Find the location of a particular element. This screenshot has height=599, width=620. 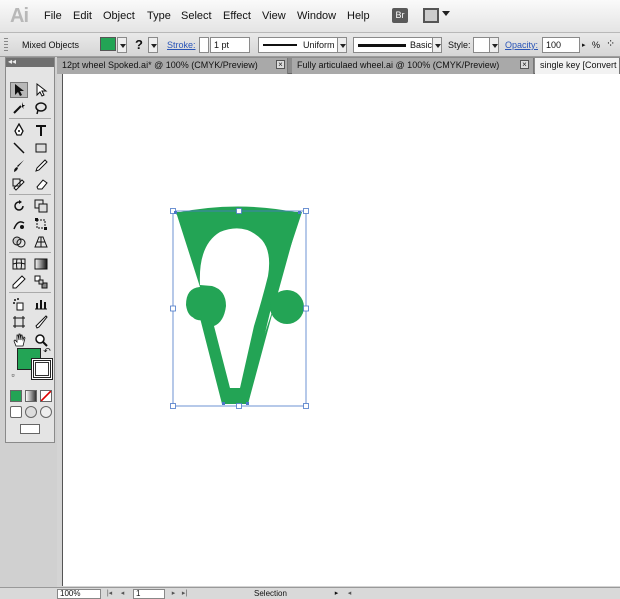

status-bar: 100% |◂ ◂ 1 ▸ ▸| Selection ▸ ◂ is located at coordinates (310, 593).